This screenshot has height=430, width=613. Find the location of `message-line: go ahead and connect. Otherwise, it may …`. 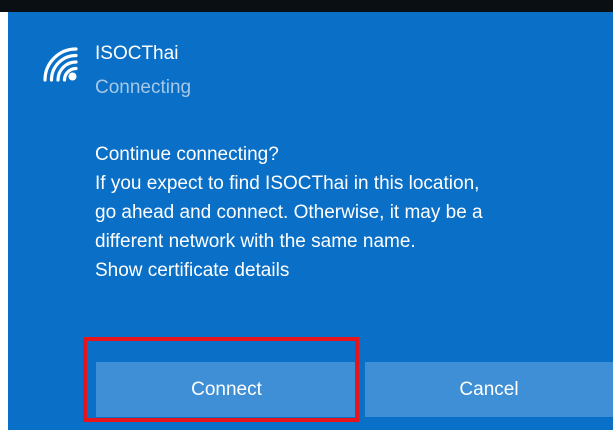

message-line: go ahead and connect. Otherwise, it may … is located at coordinates (289, 212).